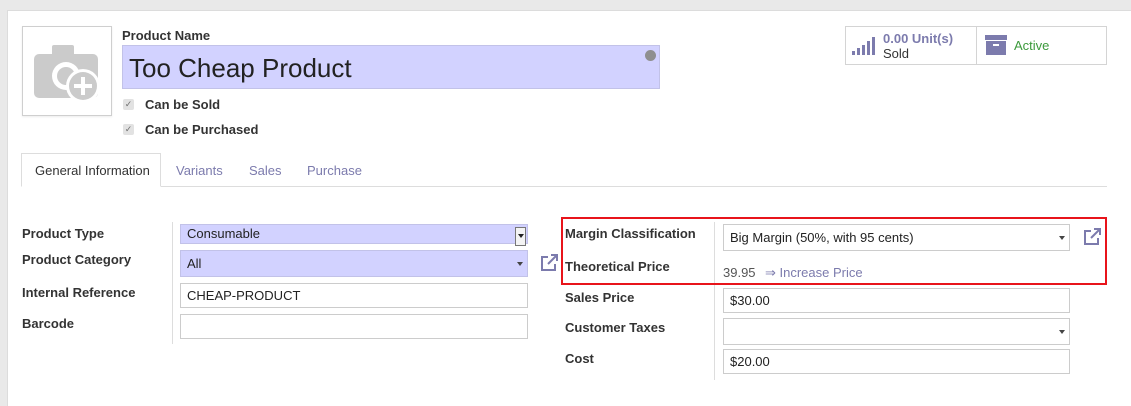  I want to click on product-name-input: Too Cheap Product, so click(391, 67).